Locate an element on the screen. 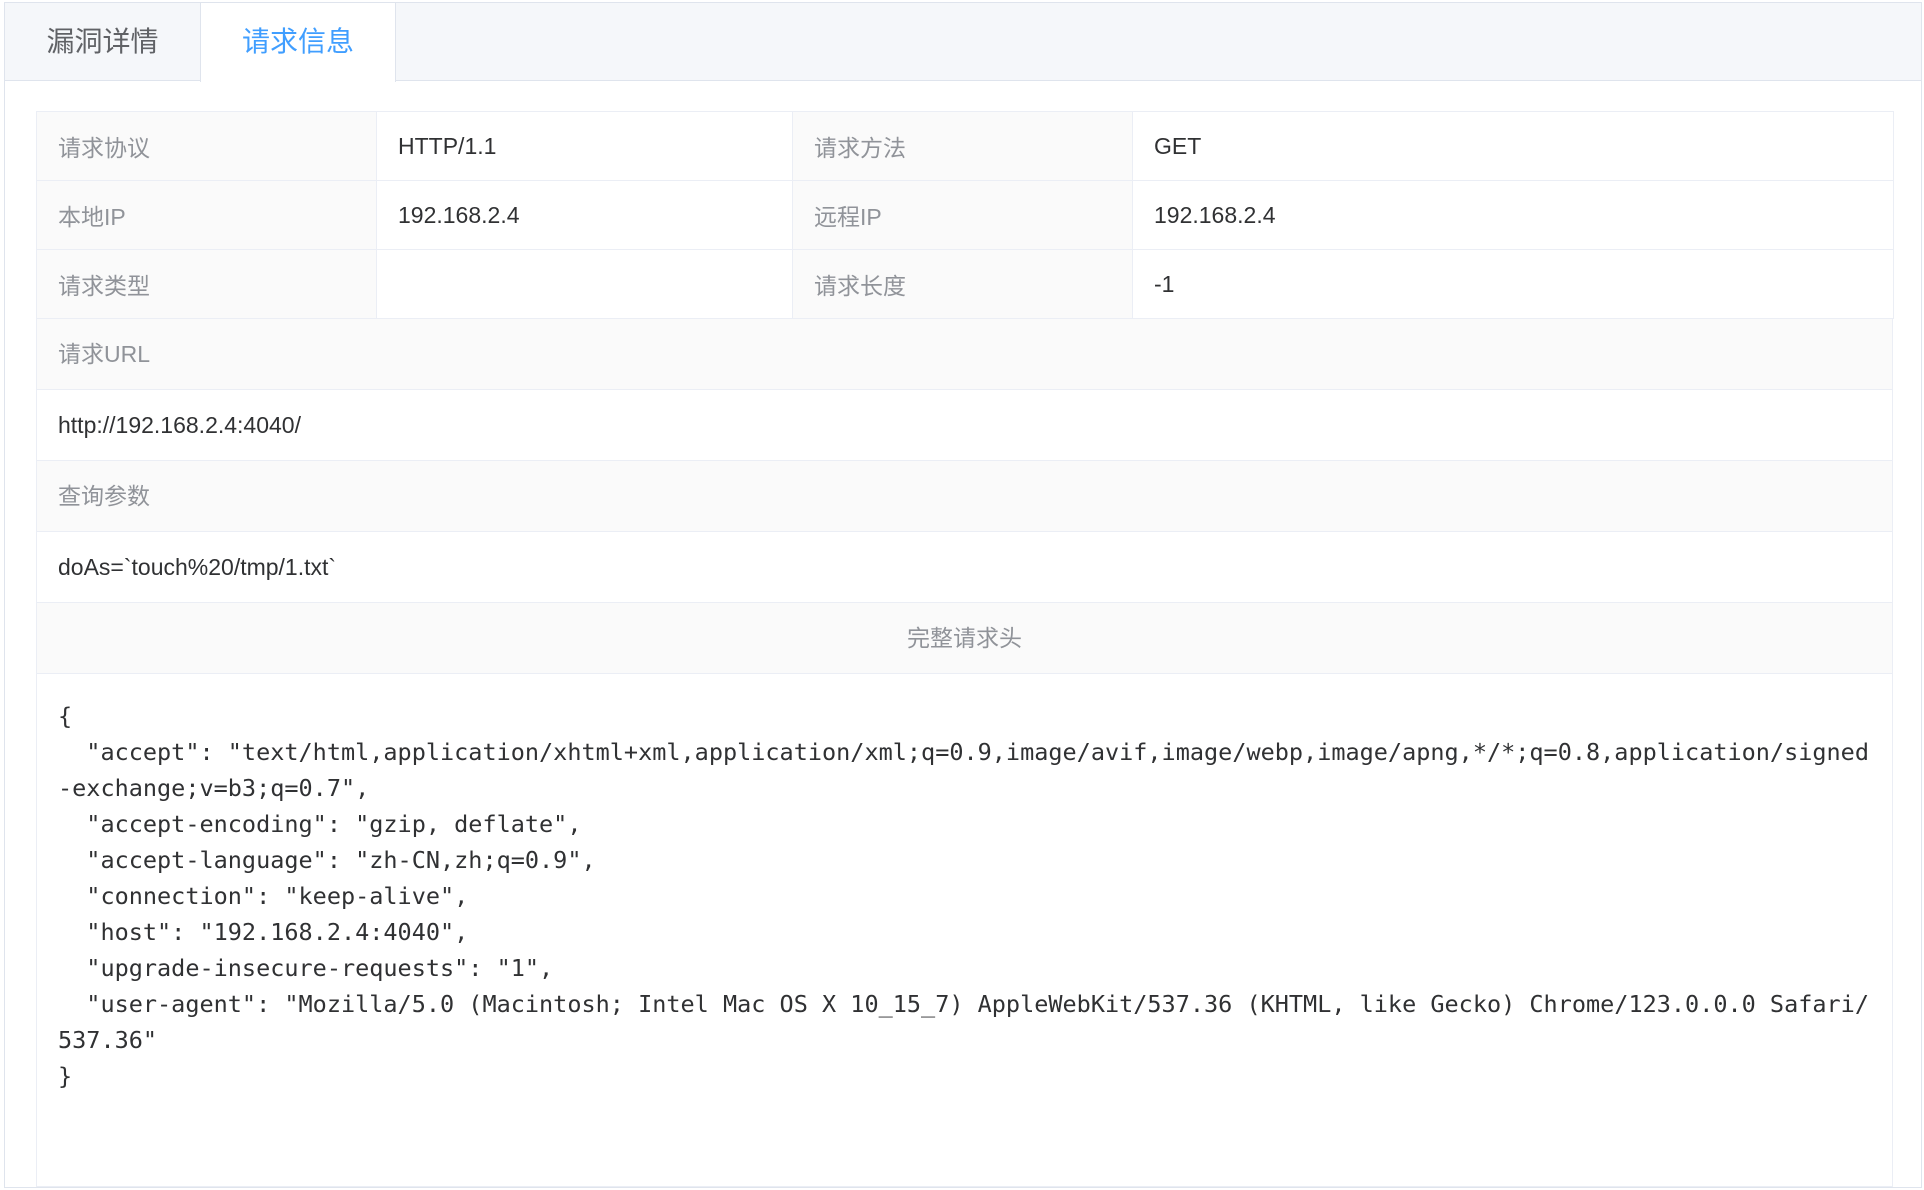 Image resolution: width=1924 pixels, height=1190 pixels. tab-bar: 漏洞详情 请求信息 is located at coordinates (963, 42).